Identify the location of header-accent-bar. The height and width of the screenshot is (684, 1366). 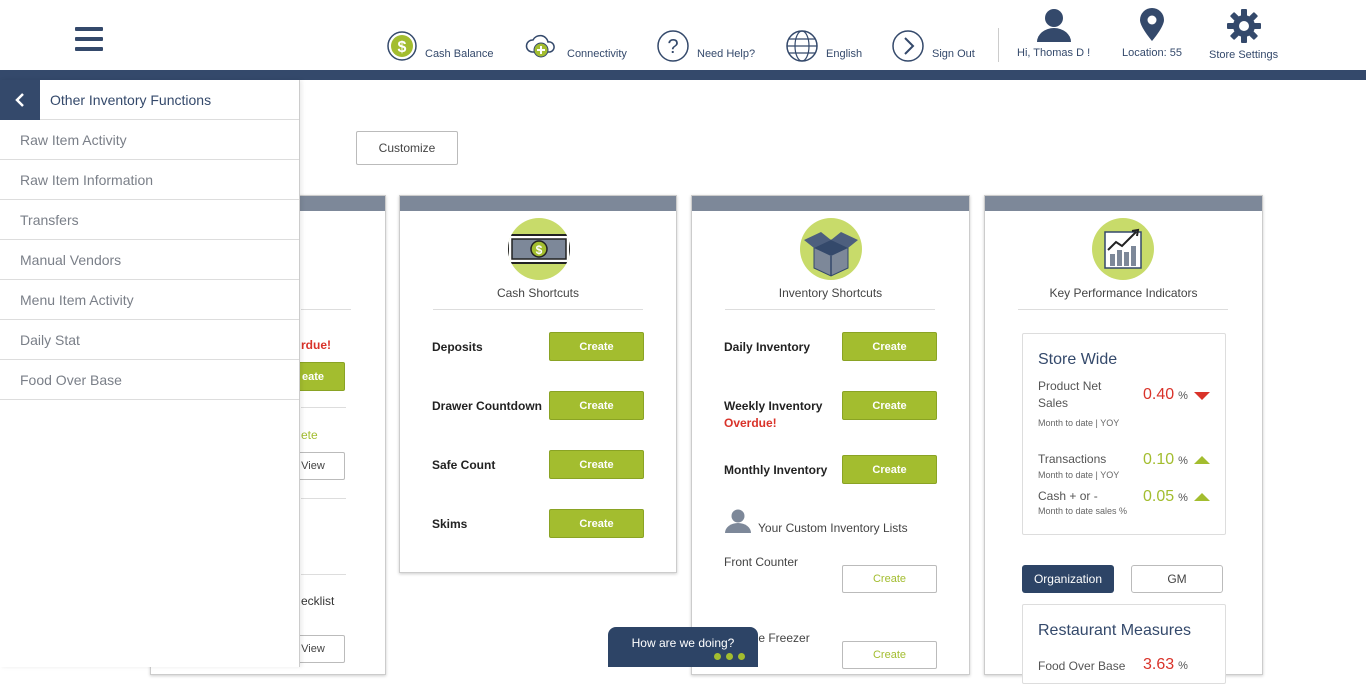
(683, 75).